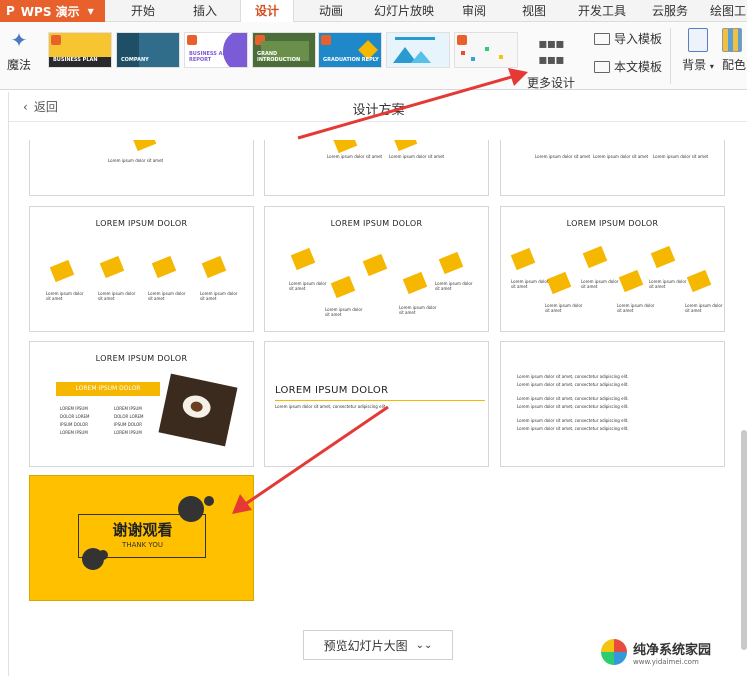  I want to click on color-palette-icon, so click(732, 40).